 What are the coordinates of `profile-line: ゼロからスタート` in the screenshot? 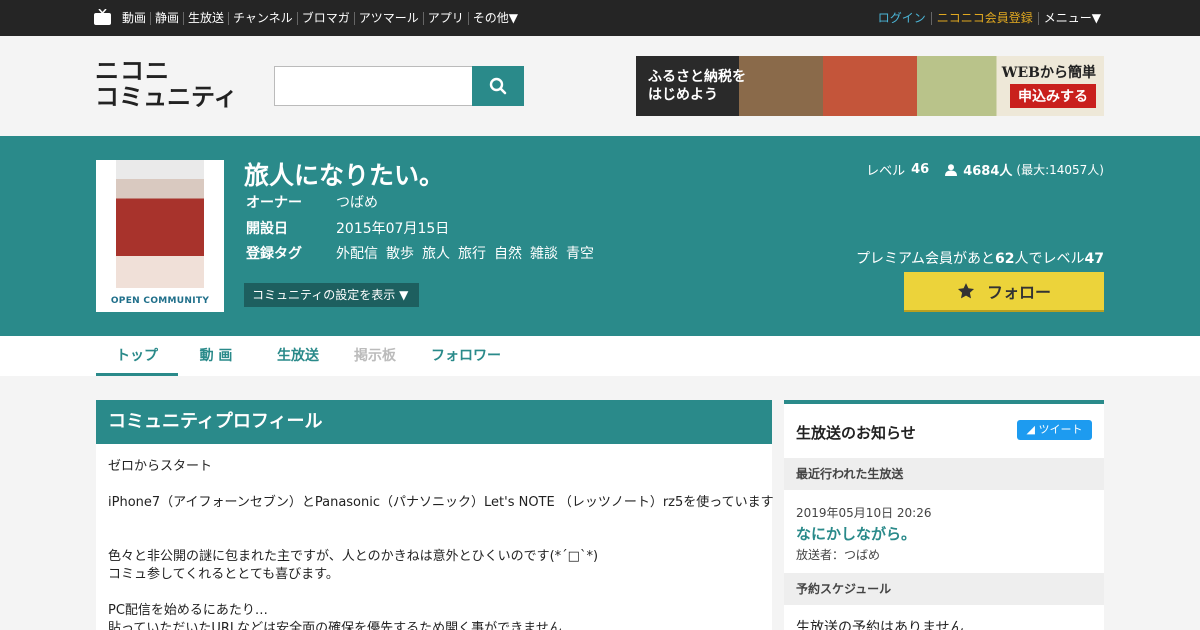 It's located at (160, 466).